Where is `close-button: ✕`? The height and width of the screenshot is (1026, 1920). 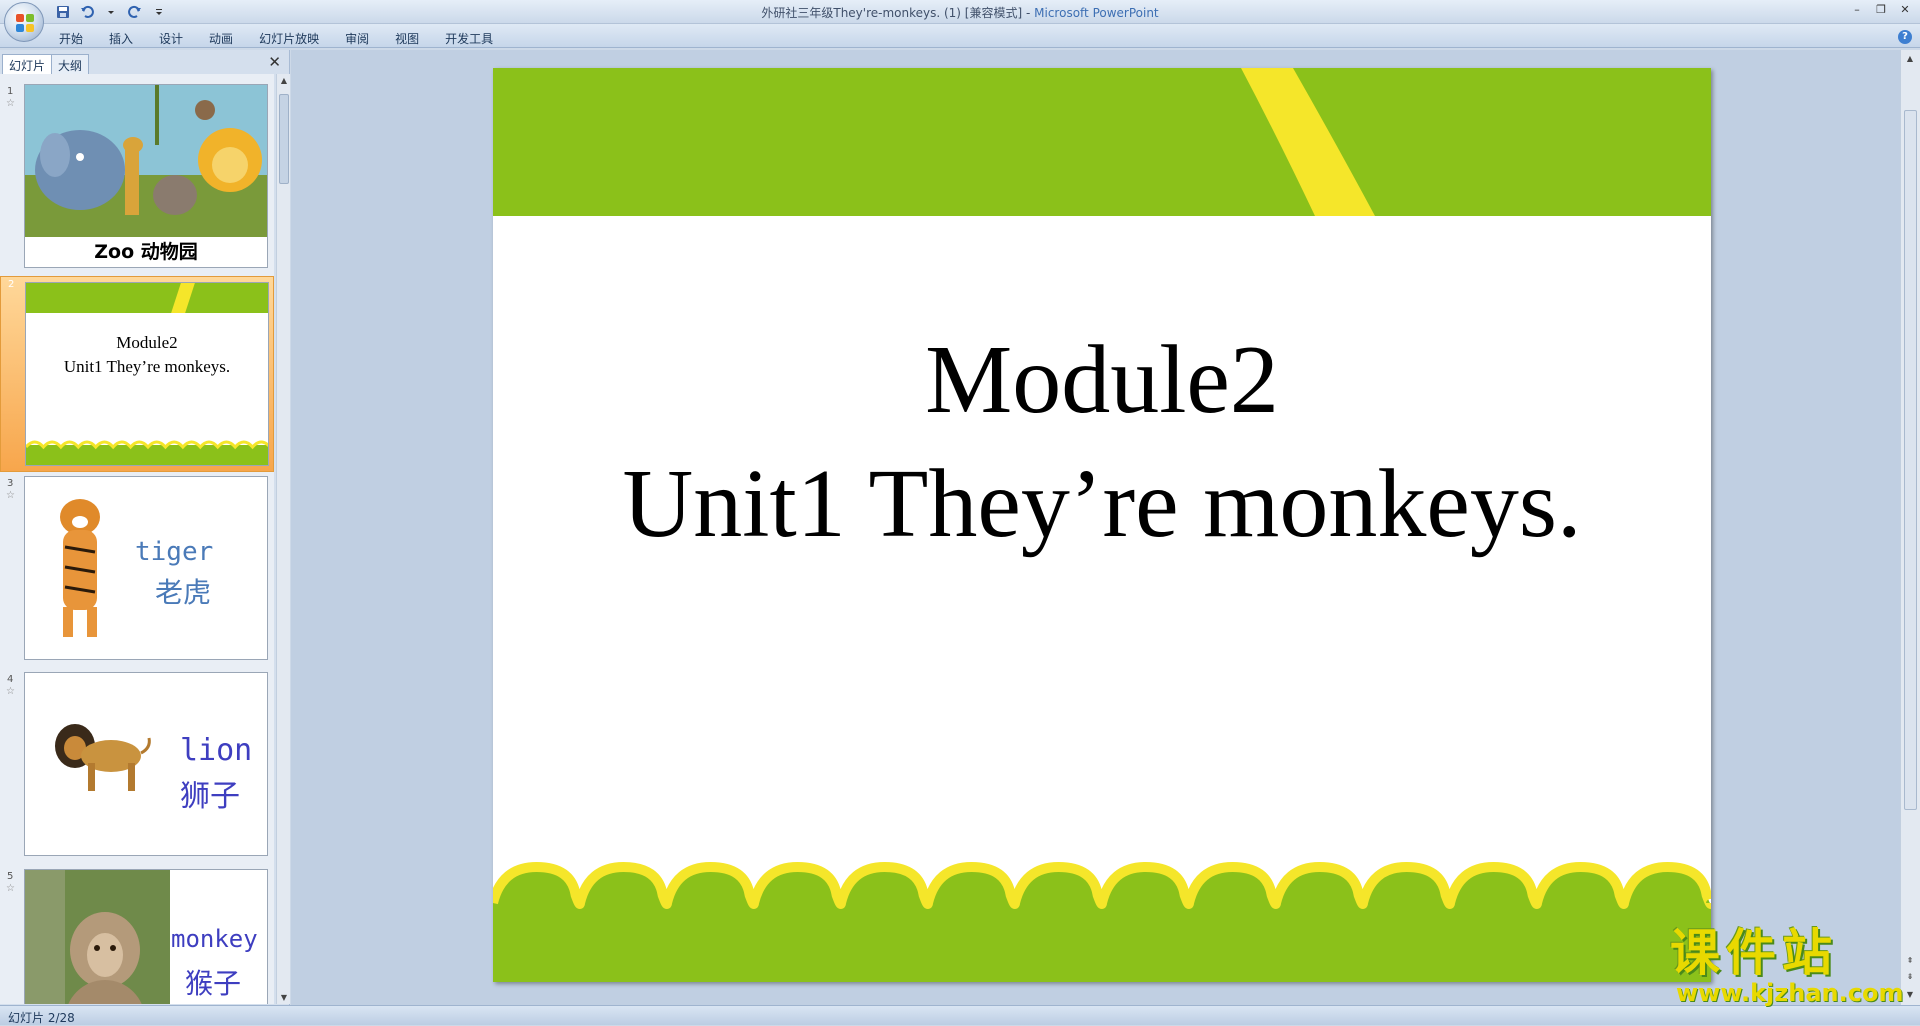
close-button: ✕ is located at coordinates (1905, 9).